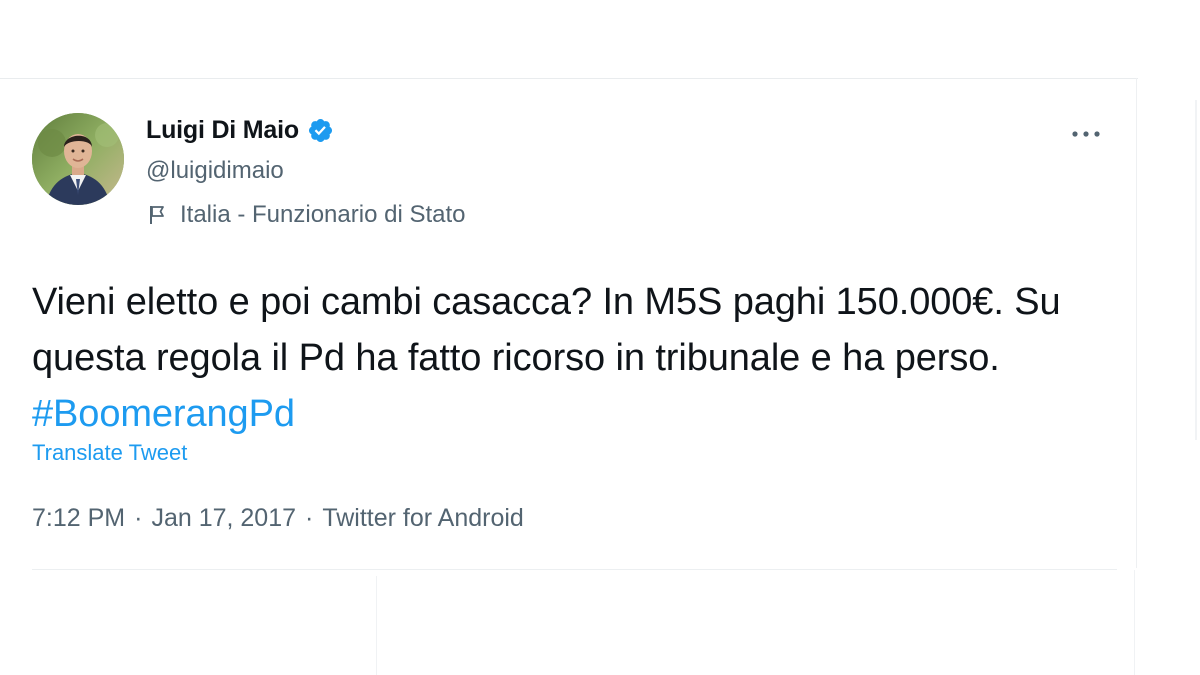 The image size is (1200, 675). I want to click on avatar, so click(78, 159).